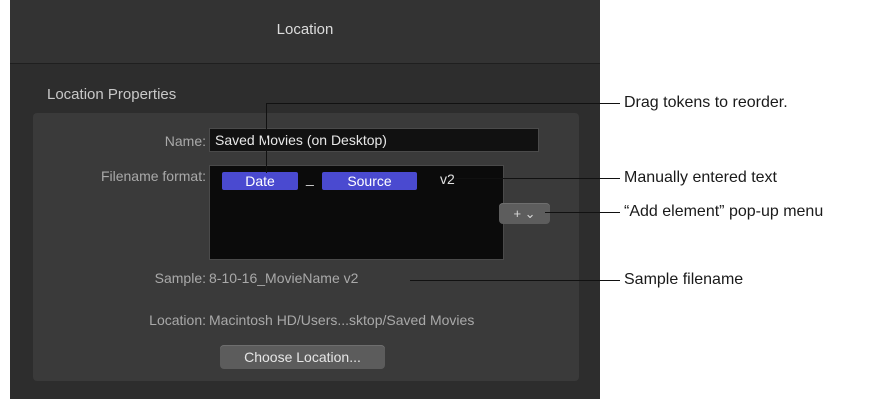  I want to click on token-date: Date, so click(260, 181).